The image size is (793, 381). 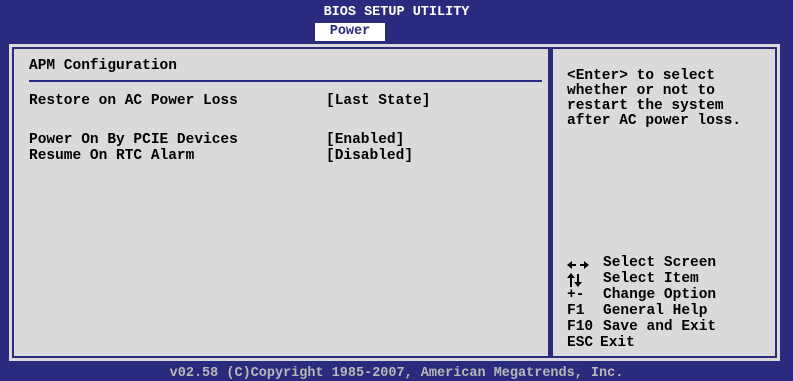 I want to click on key-desc: Change Option, so click(x=660, y=295).